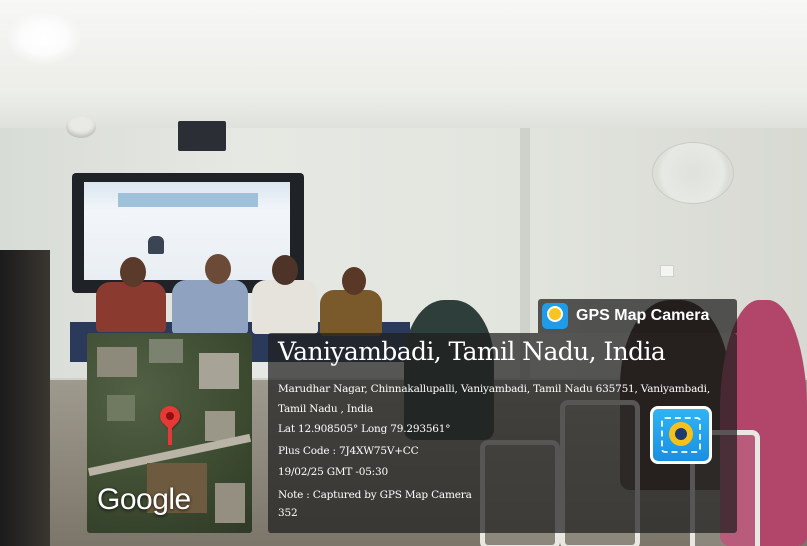 Image resolution: width=807 pixels, height=546 pixels. Describe the element at coordinates (364, 429) in the screenshot. I see `coordinates: Lat 12.908505° Long 79.293561°` at that location.